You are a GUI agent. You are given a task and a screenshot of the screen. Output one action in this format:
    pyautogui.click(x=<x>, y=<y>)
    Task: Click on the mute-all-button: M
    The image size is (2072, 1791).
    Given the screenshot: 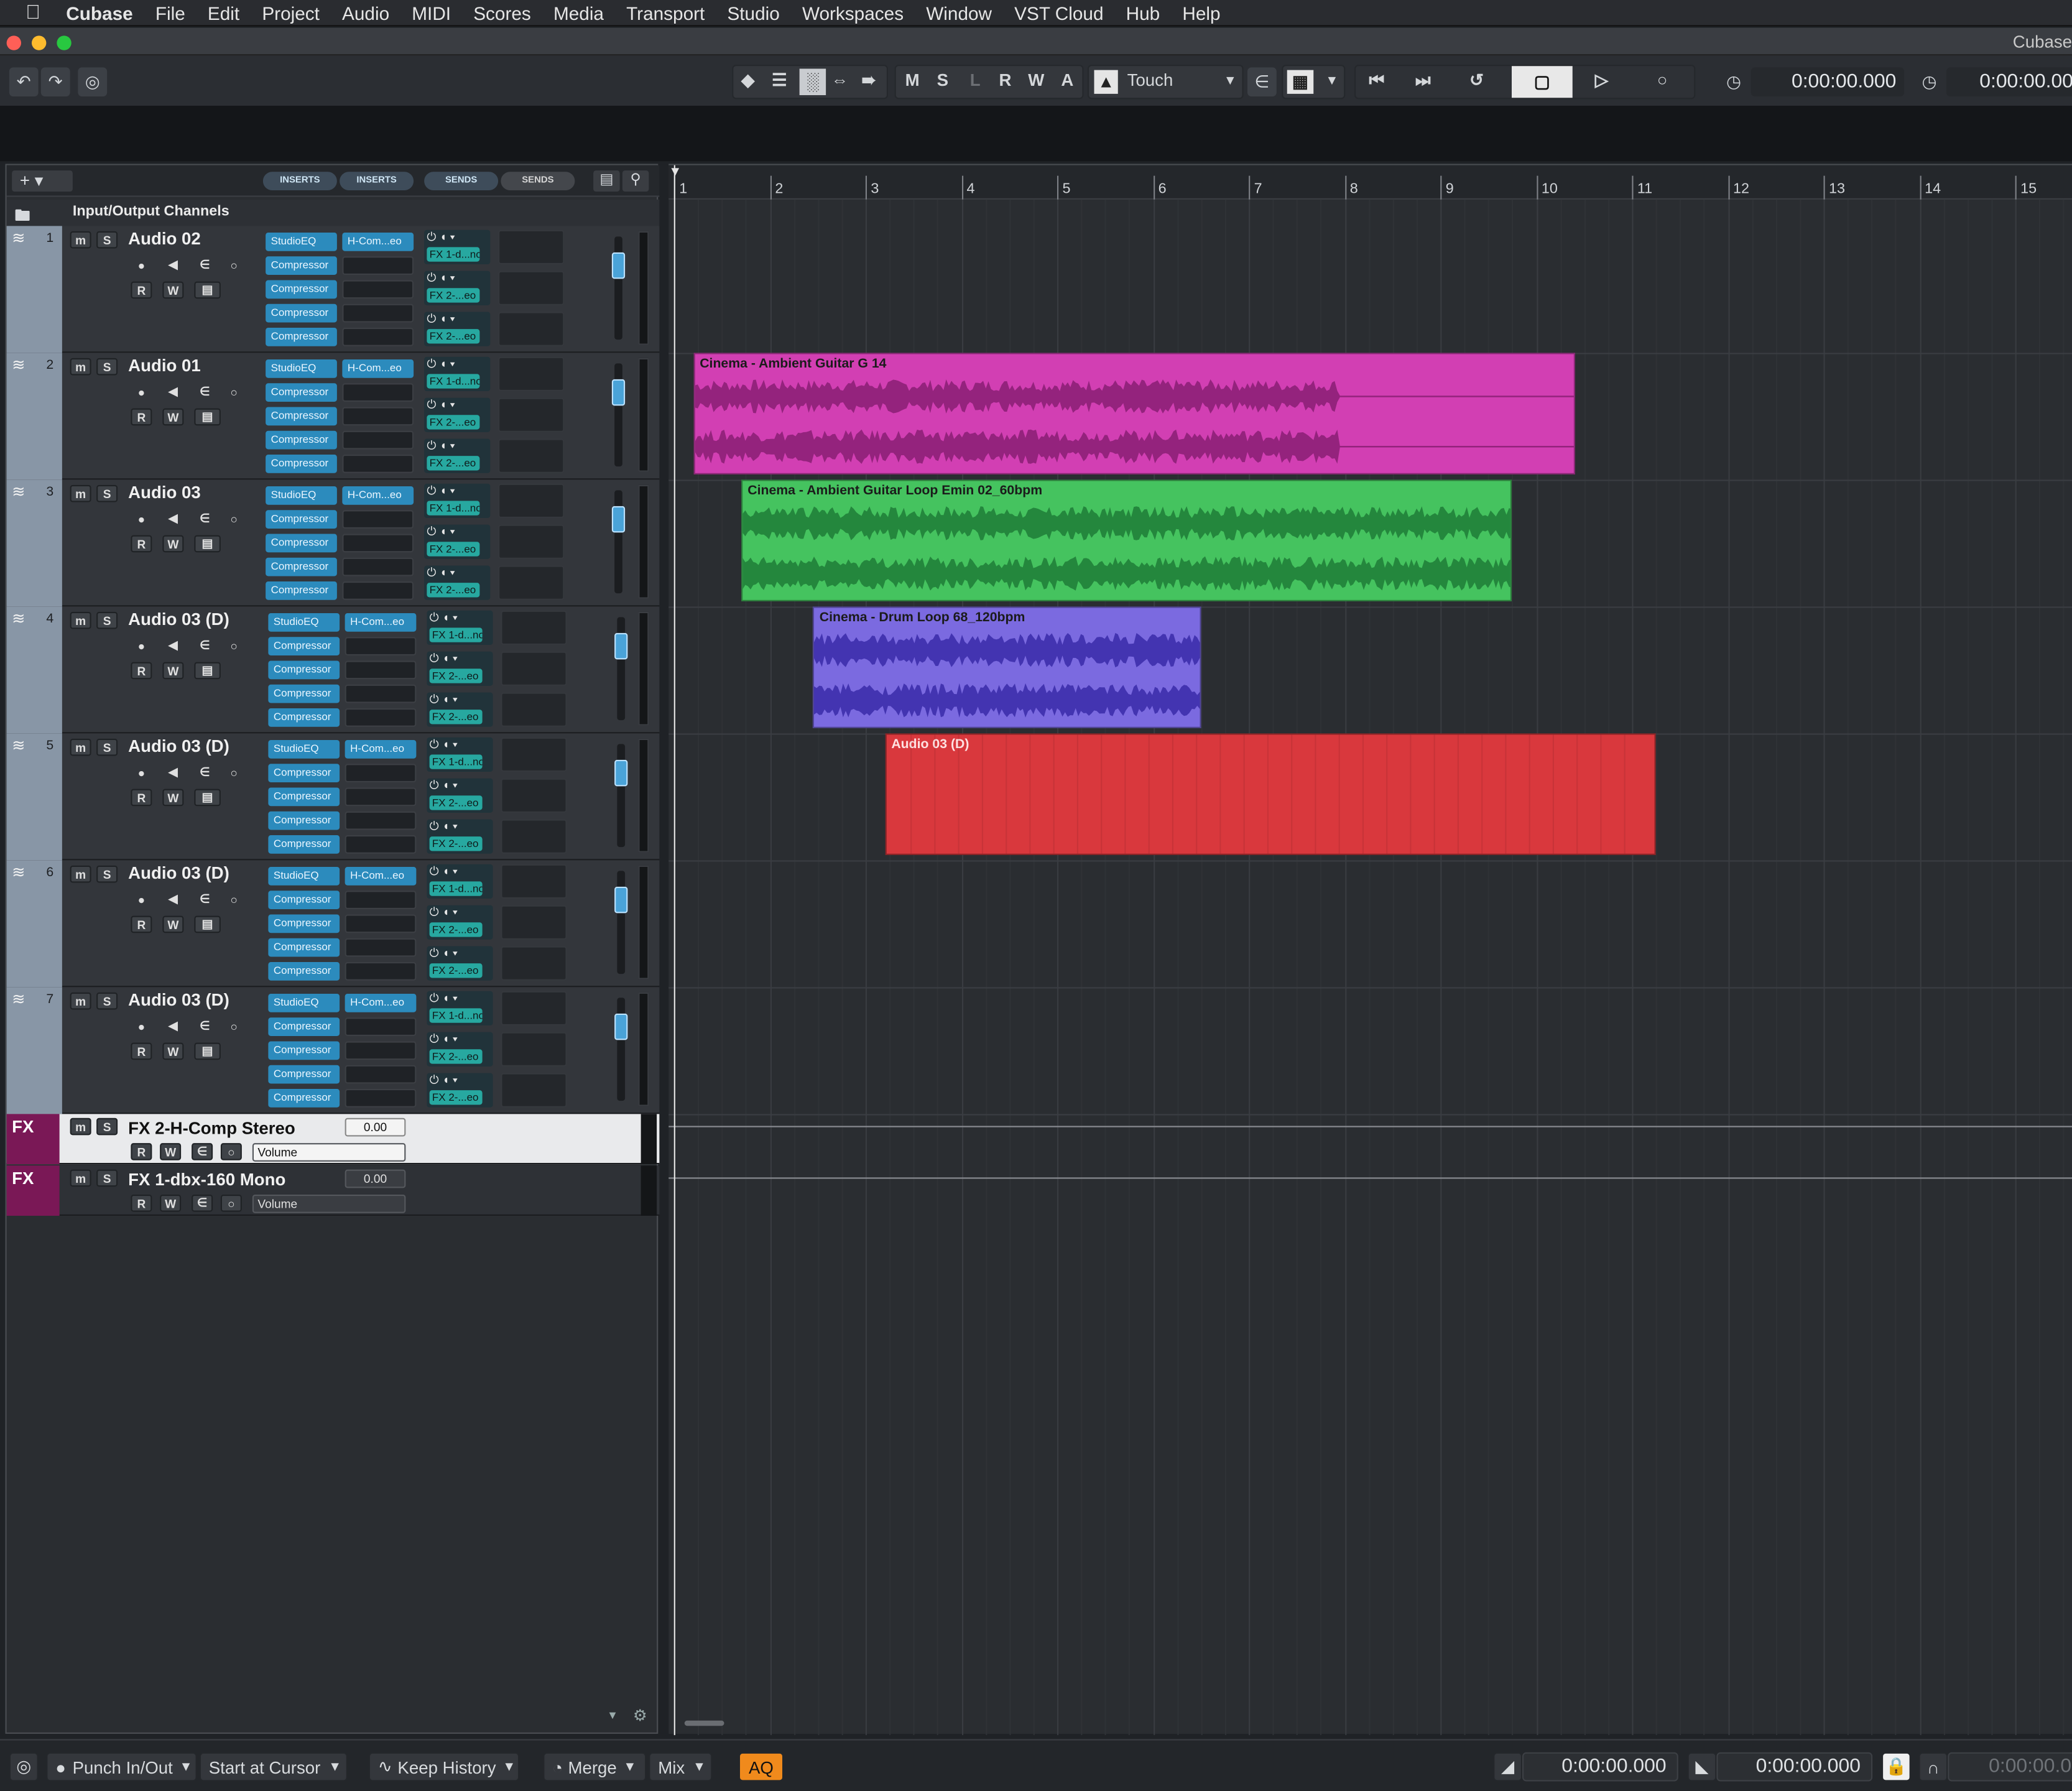 What is the action you would take?
    pyautogui.click(x=913, y=80)
    